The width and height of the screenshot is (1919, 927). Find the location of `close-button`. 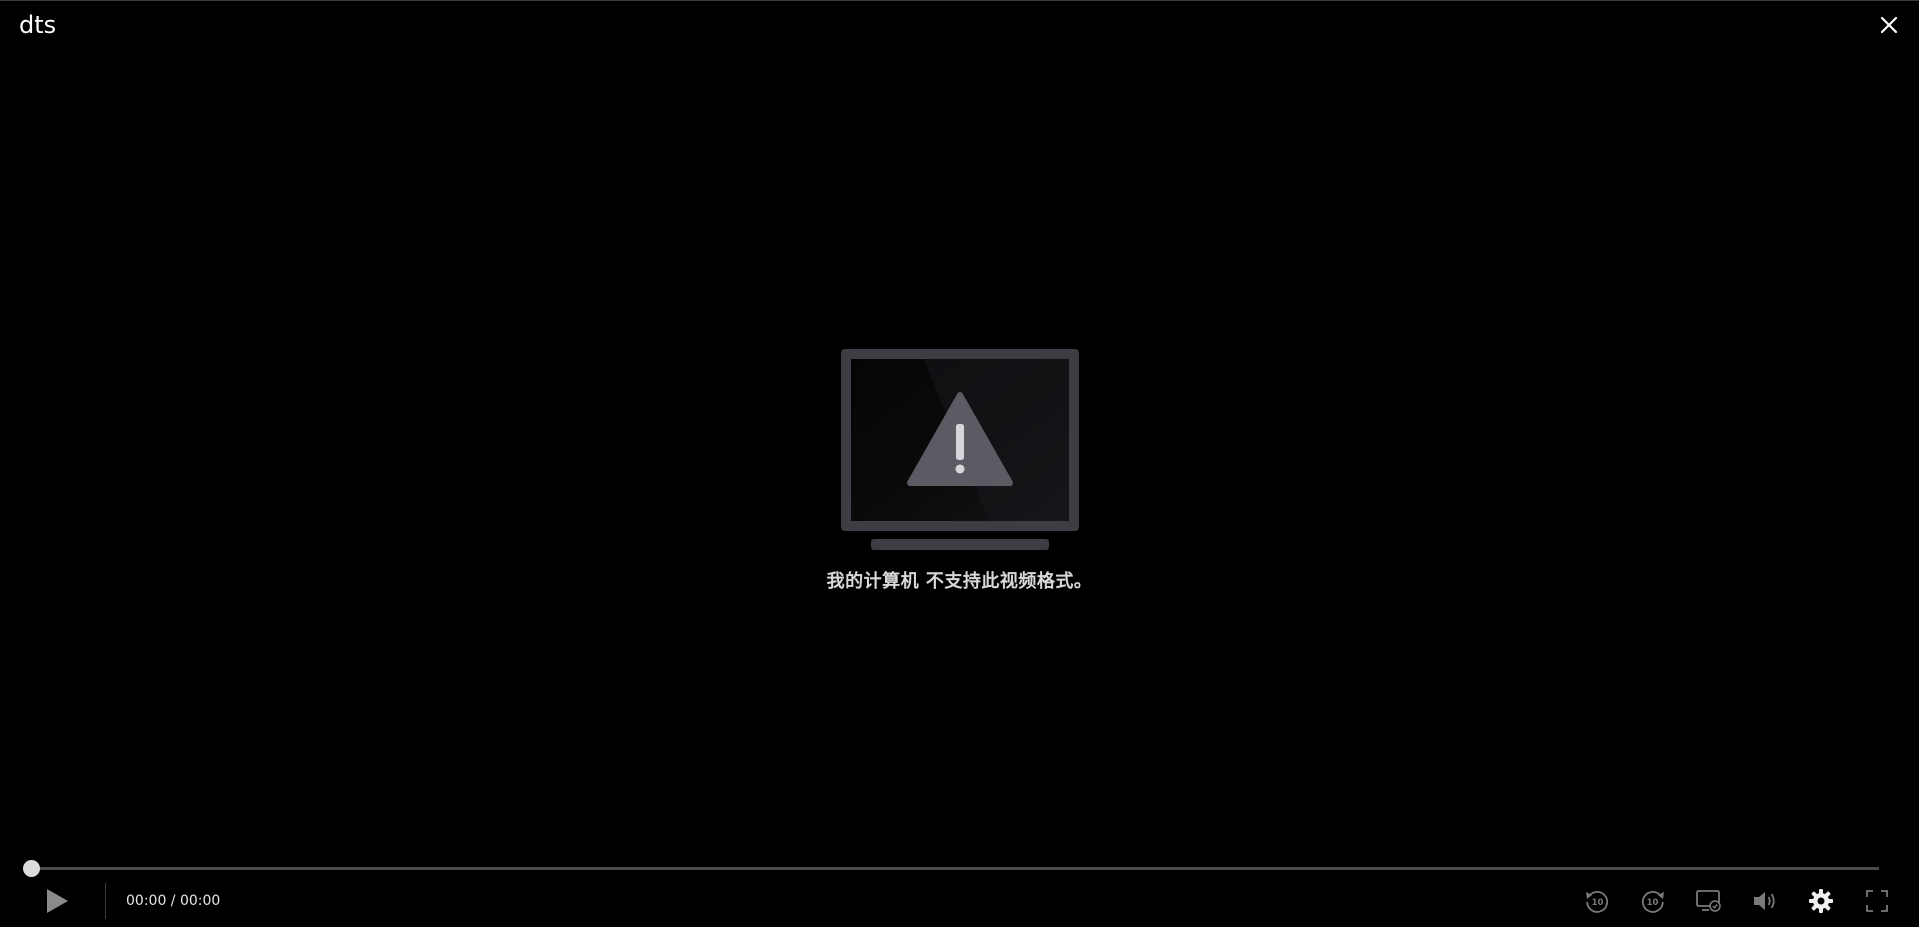

close-button is located at coordinates (1889, 25).